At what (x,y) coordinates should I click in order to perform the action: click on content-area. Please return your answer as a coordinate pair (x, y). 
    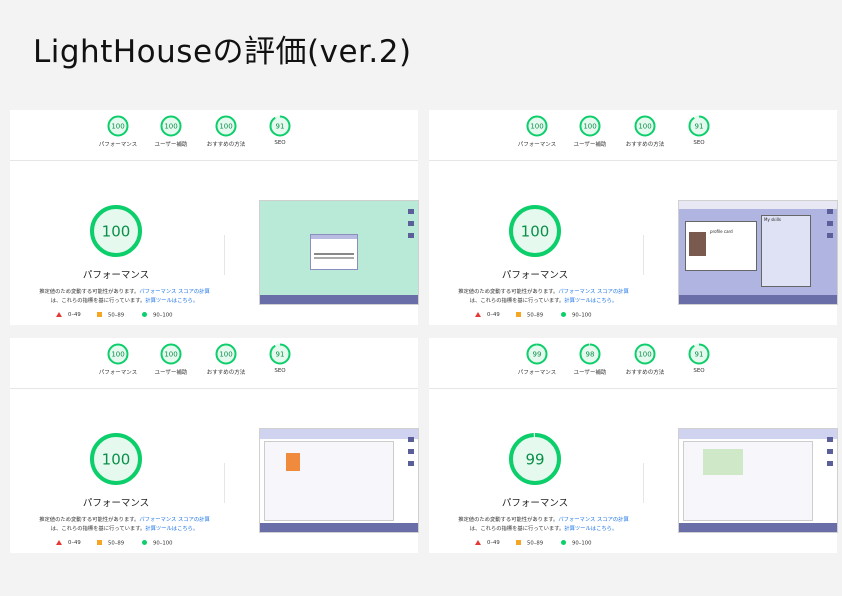
    Looking at the image, I should click on (329, 481).